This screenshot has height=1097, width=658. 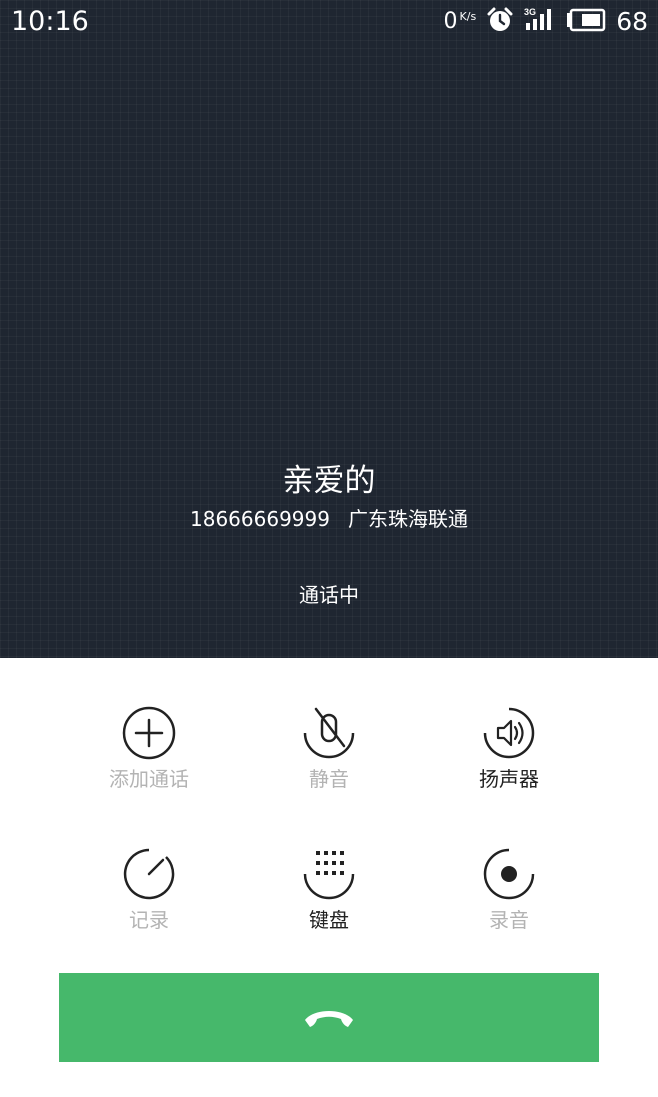 What do you see at coordinates (509, 874) in the screenshot?
I see `record-icon` at bounding box center [509, 874].